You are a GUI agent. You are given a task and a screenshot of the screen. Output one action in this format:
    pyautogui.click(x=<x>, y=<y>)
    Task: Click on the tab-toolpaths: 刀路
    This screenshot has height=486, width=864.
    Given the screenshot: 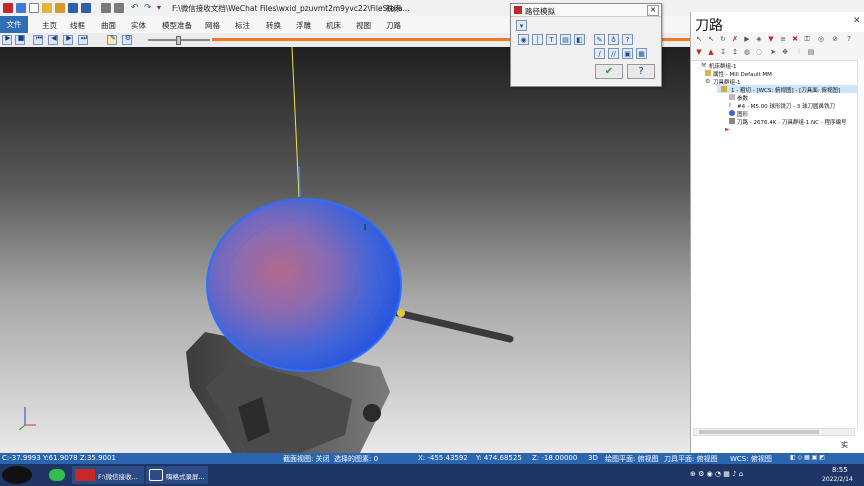 What is the action you would take?
    pyautogui.click(x=393, y=25)
    